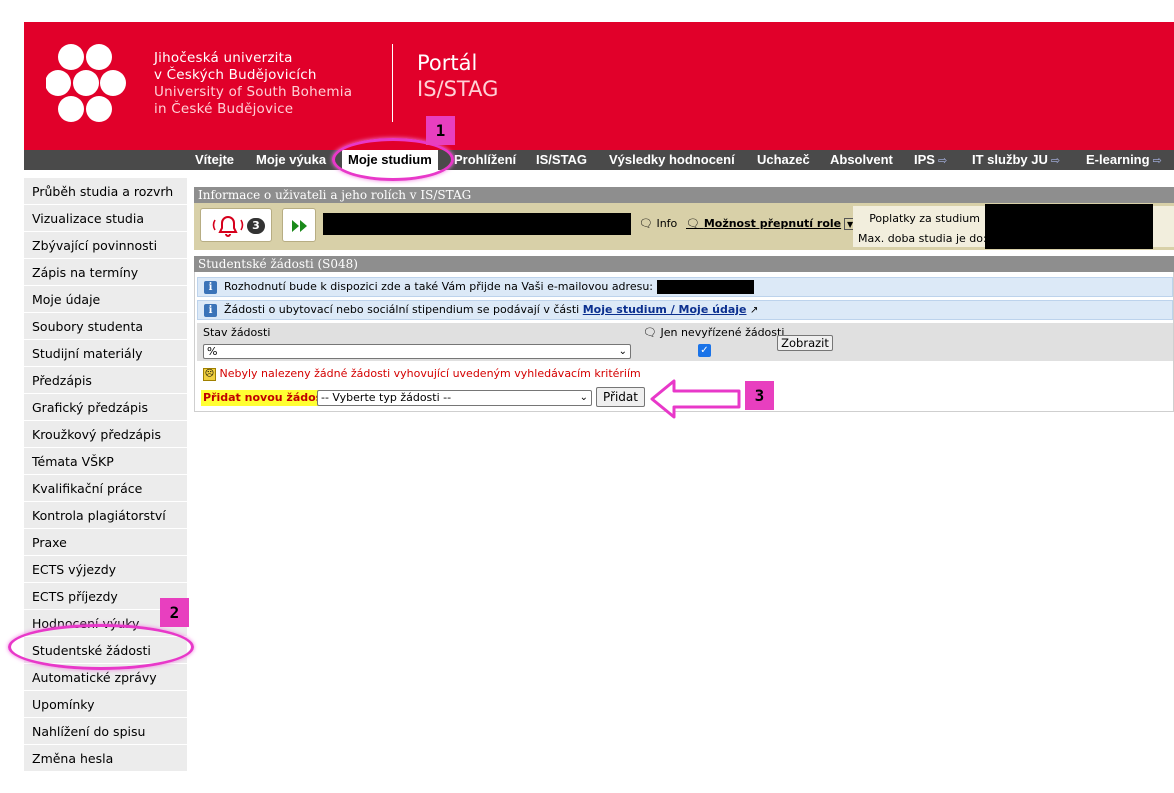  Describe the element at coordinates (235, 75) in the screenshot. I see `uni-name-cz-2: v Českých Budějovicích` at that location.